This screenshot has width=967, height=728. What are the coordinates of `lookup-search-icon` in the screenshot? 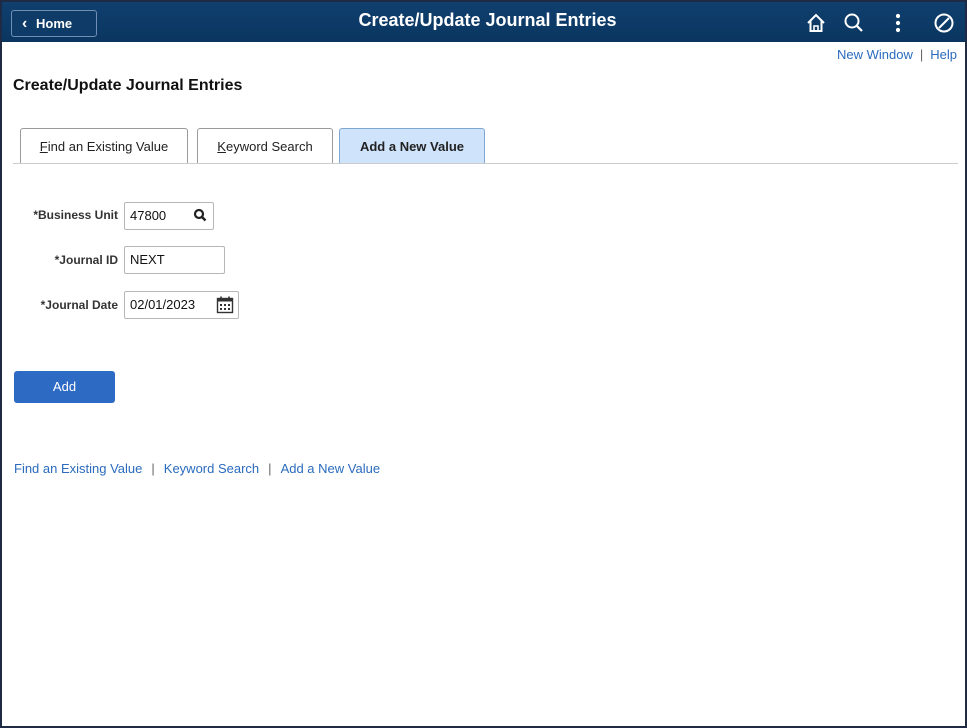 It's located at (200, 219).